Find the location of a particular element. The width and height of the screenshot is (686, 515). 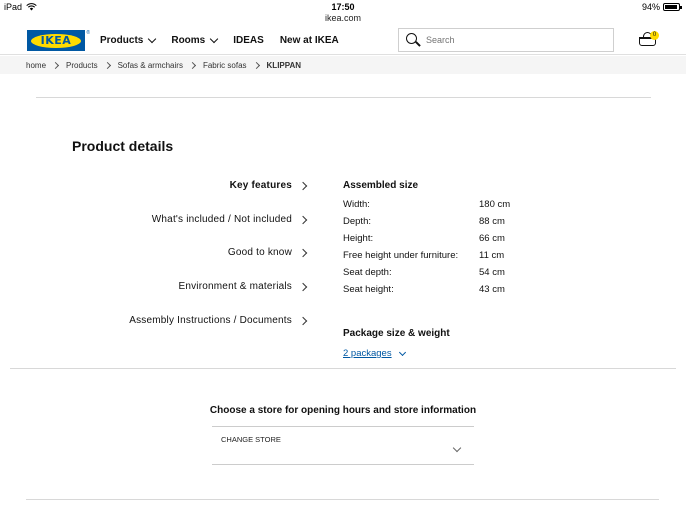

nav-ideas: IDEAS is located at coordinates (248, 40).